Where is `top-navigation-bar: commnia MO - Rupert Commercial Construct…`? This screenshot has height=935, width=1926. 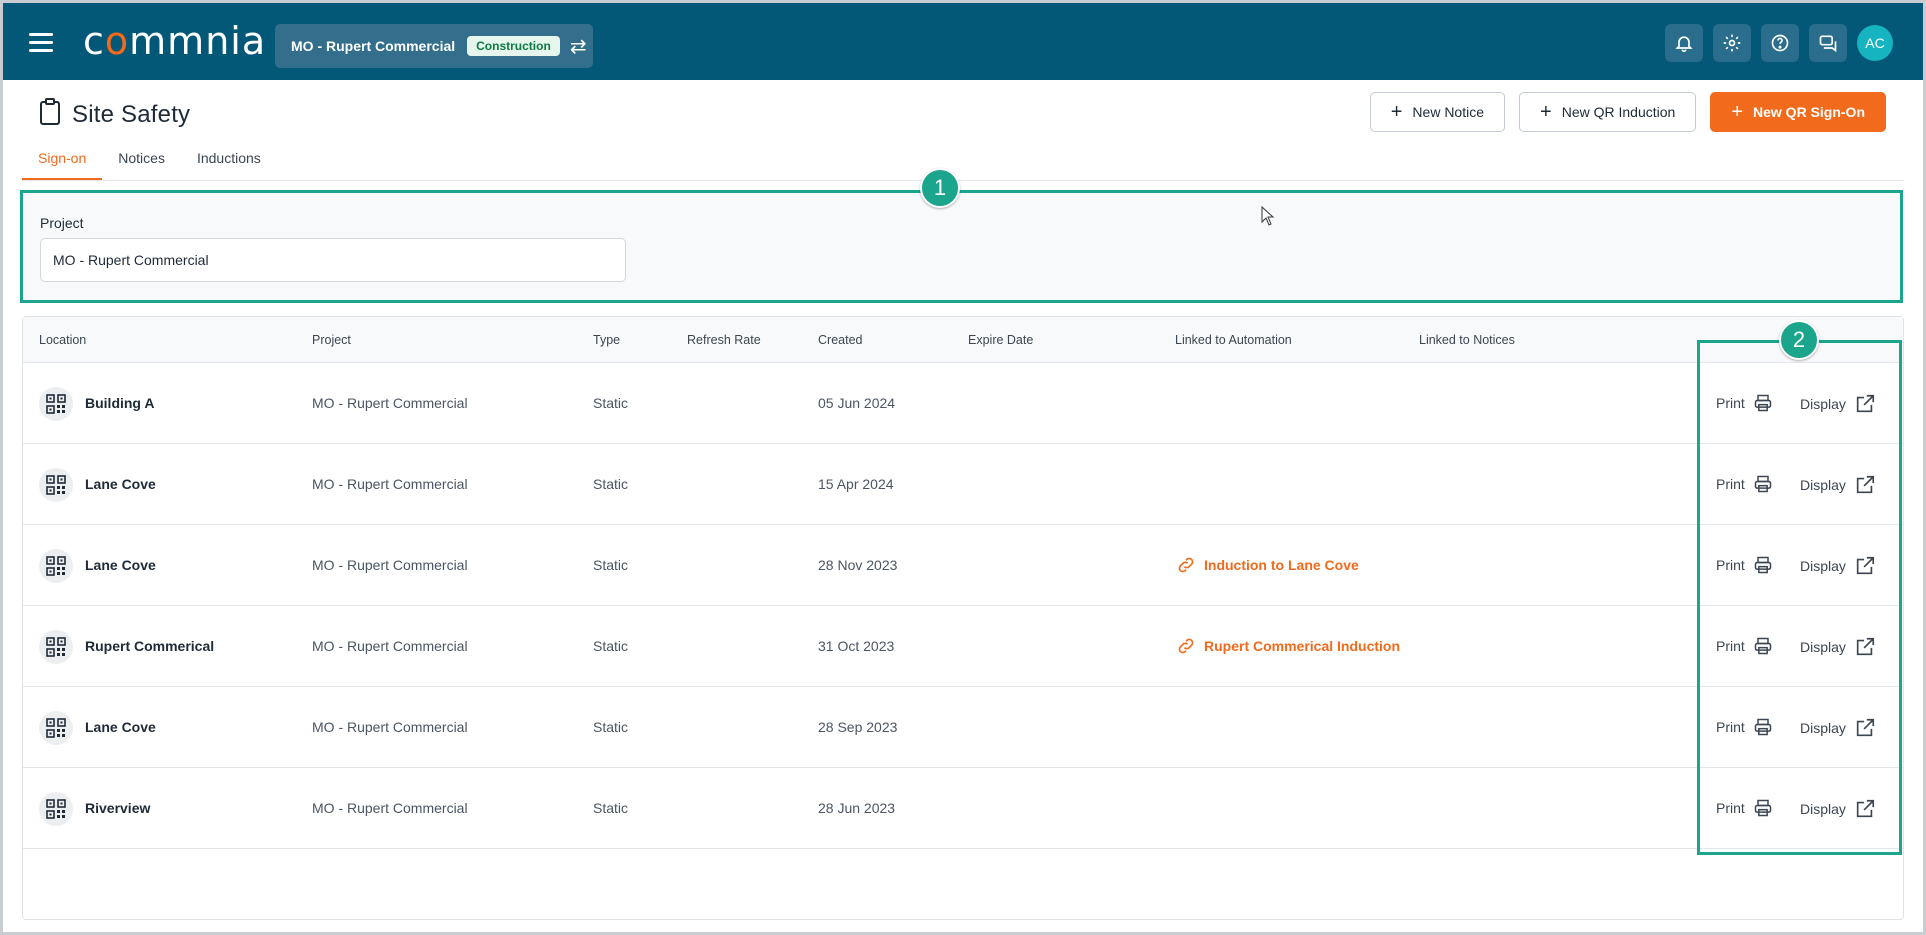
top-navigation-bar: commnia MO - Rupert Commercial Construct… is located at coordinates (963, 41).